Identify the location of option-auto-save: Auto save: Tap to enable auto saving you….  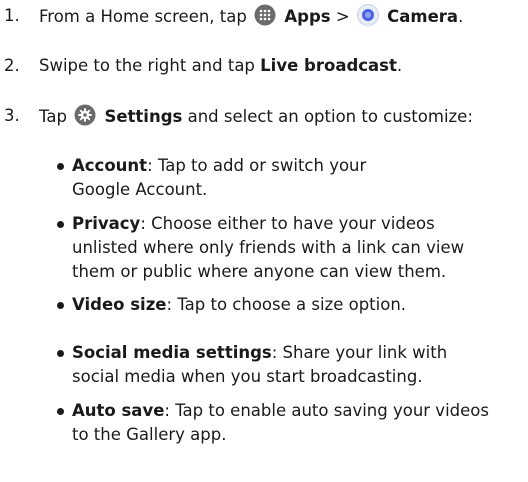
(289, 423).